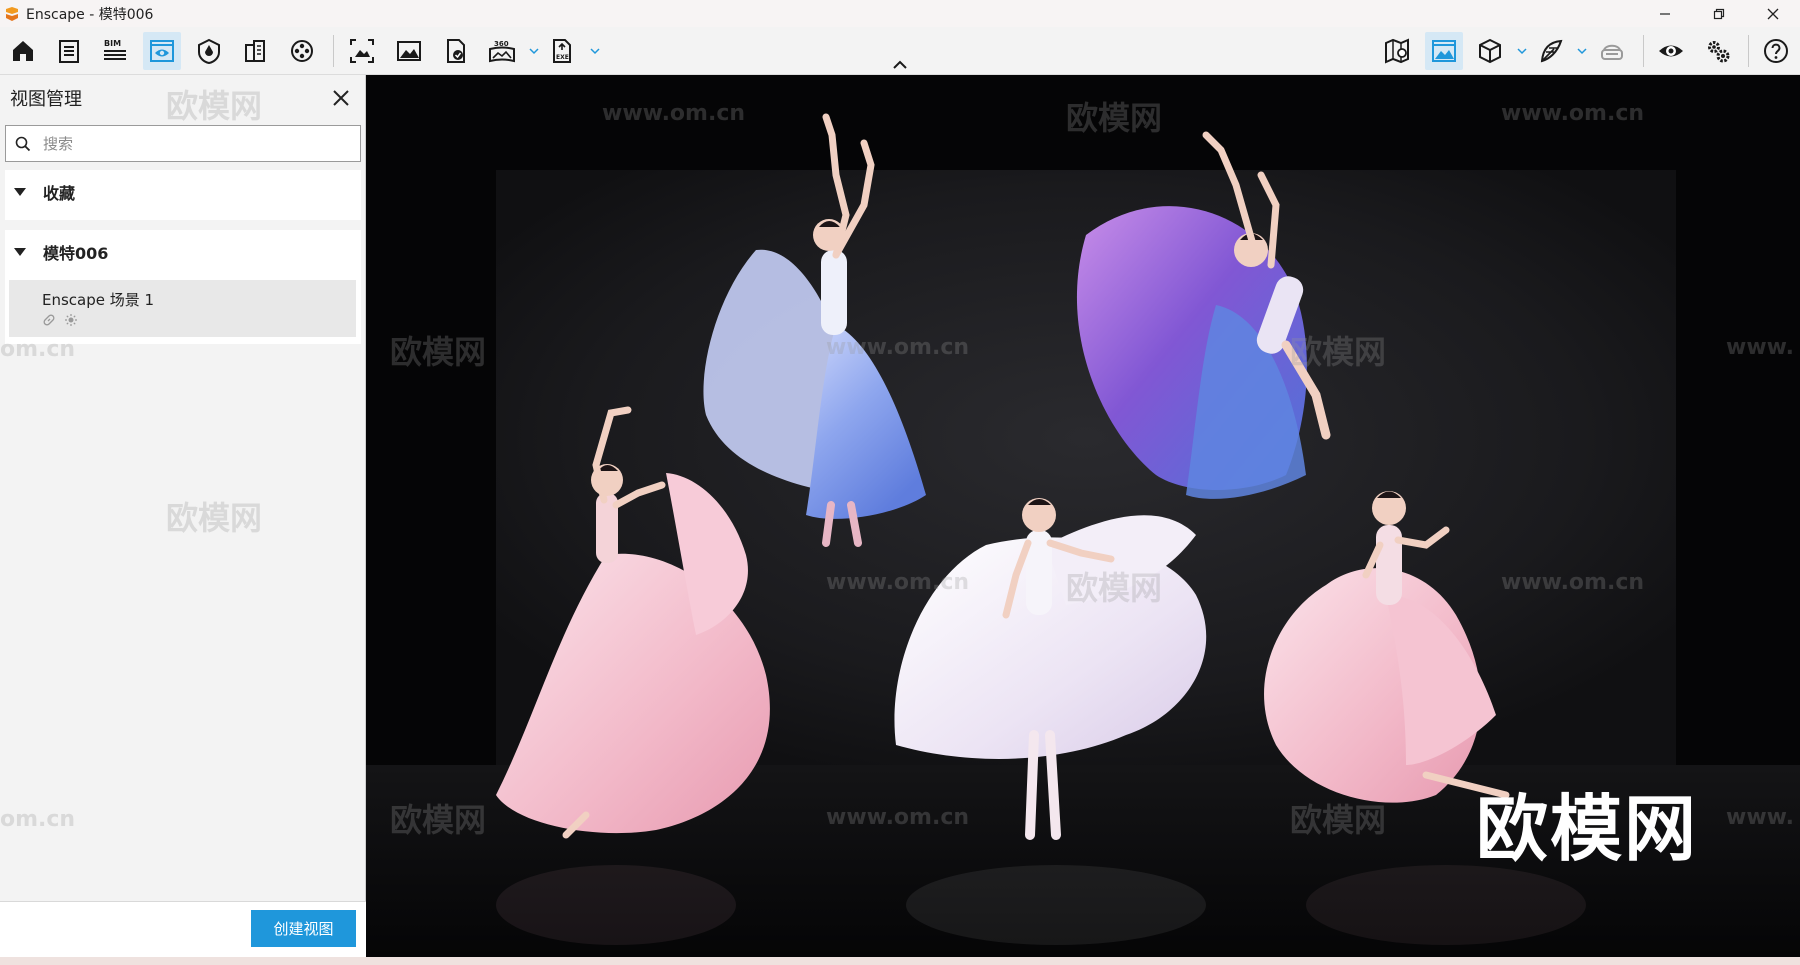  What do you see at coordinates (900, 961) in the screenshot?
I see `bottom-edge` at bounding box center [900, 961].